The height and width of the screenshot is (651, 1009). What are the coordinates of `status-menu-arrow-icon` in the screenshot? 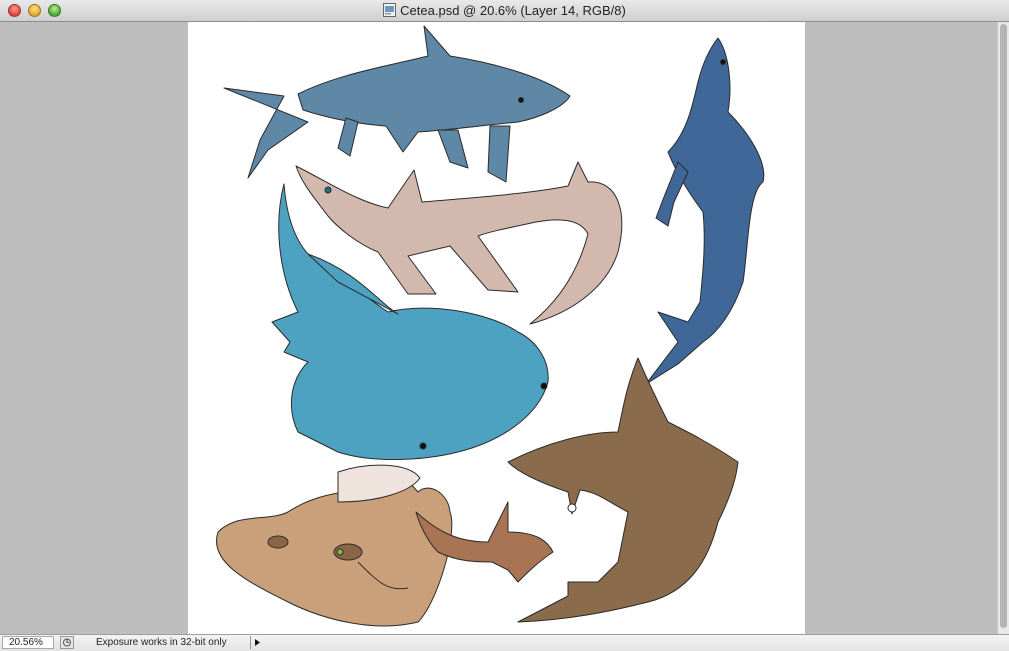 It's located at (256, 642).